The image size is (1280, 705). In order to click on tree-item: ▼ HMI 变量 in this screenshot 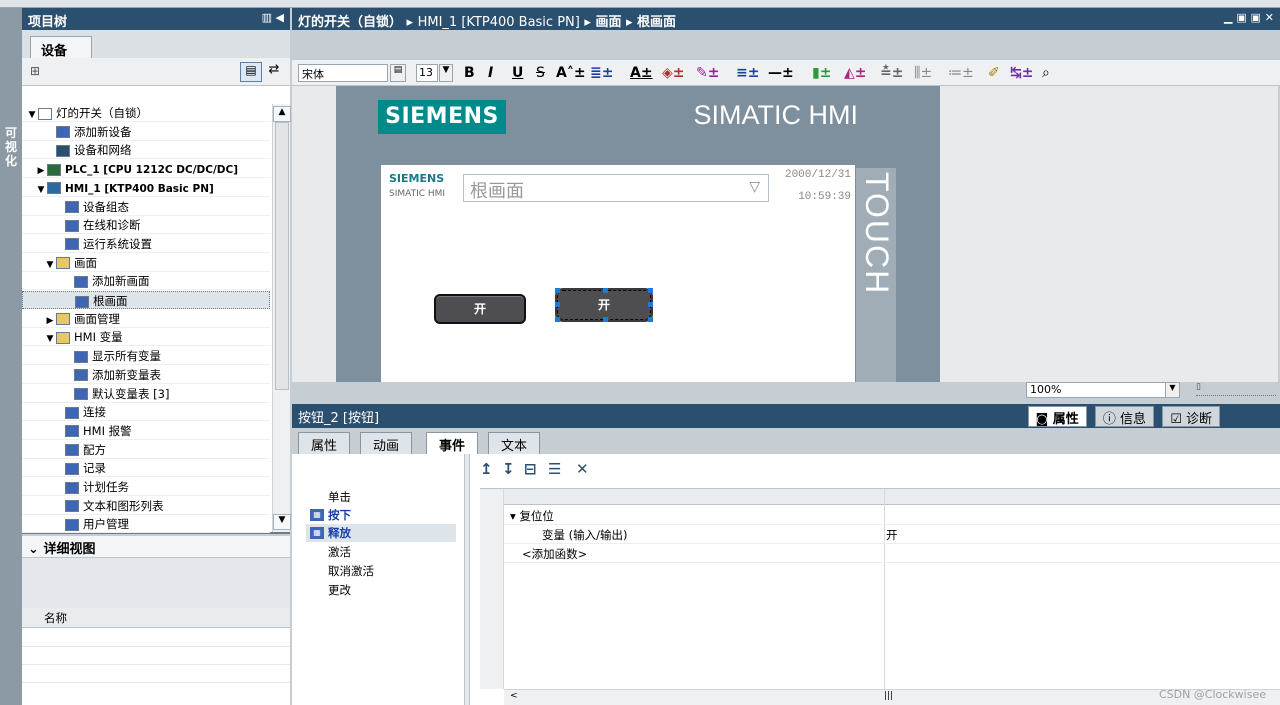, I will do `click(146, 338)`.